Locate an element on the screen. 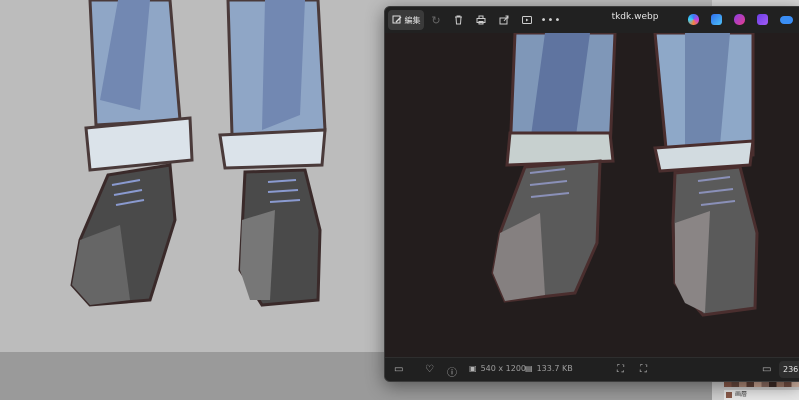 The height and width of the screenshot is (400, 799). share-icon is located at coordinates (504, 20).